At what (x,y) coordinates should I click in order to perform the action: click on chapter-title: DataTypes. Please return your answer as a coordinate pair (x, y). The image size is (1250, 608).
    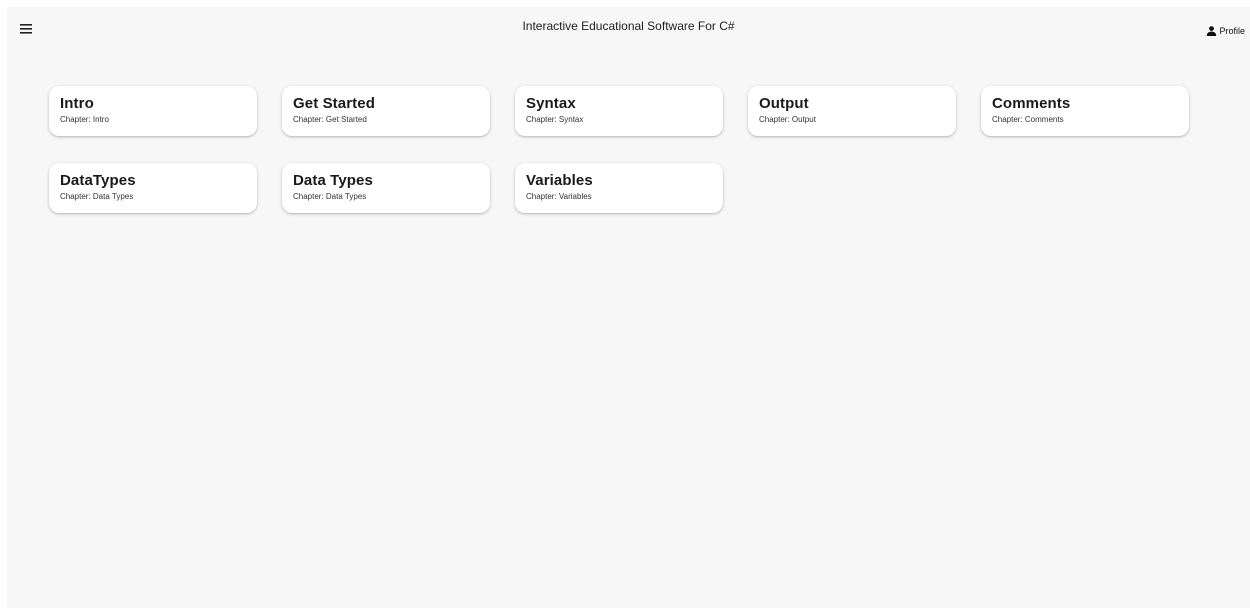
    Looking at the image, I should click on (98, 180).